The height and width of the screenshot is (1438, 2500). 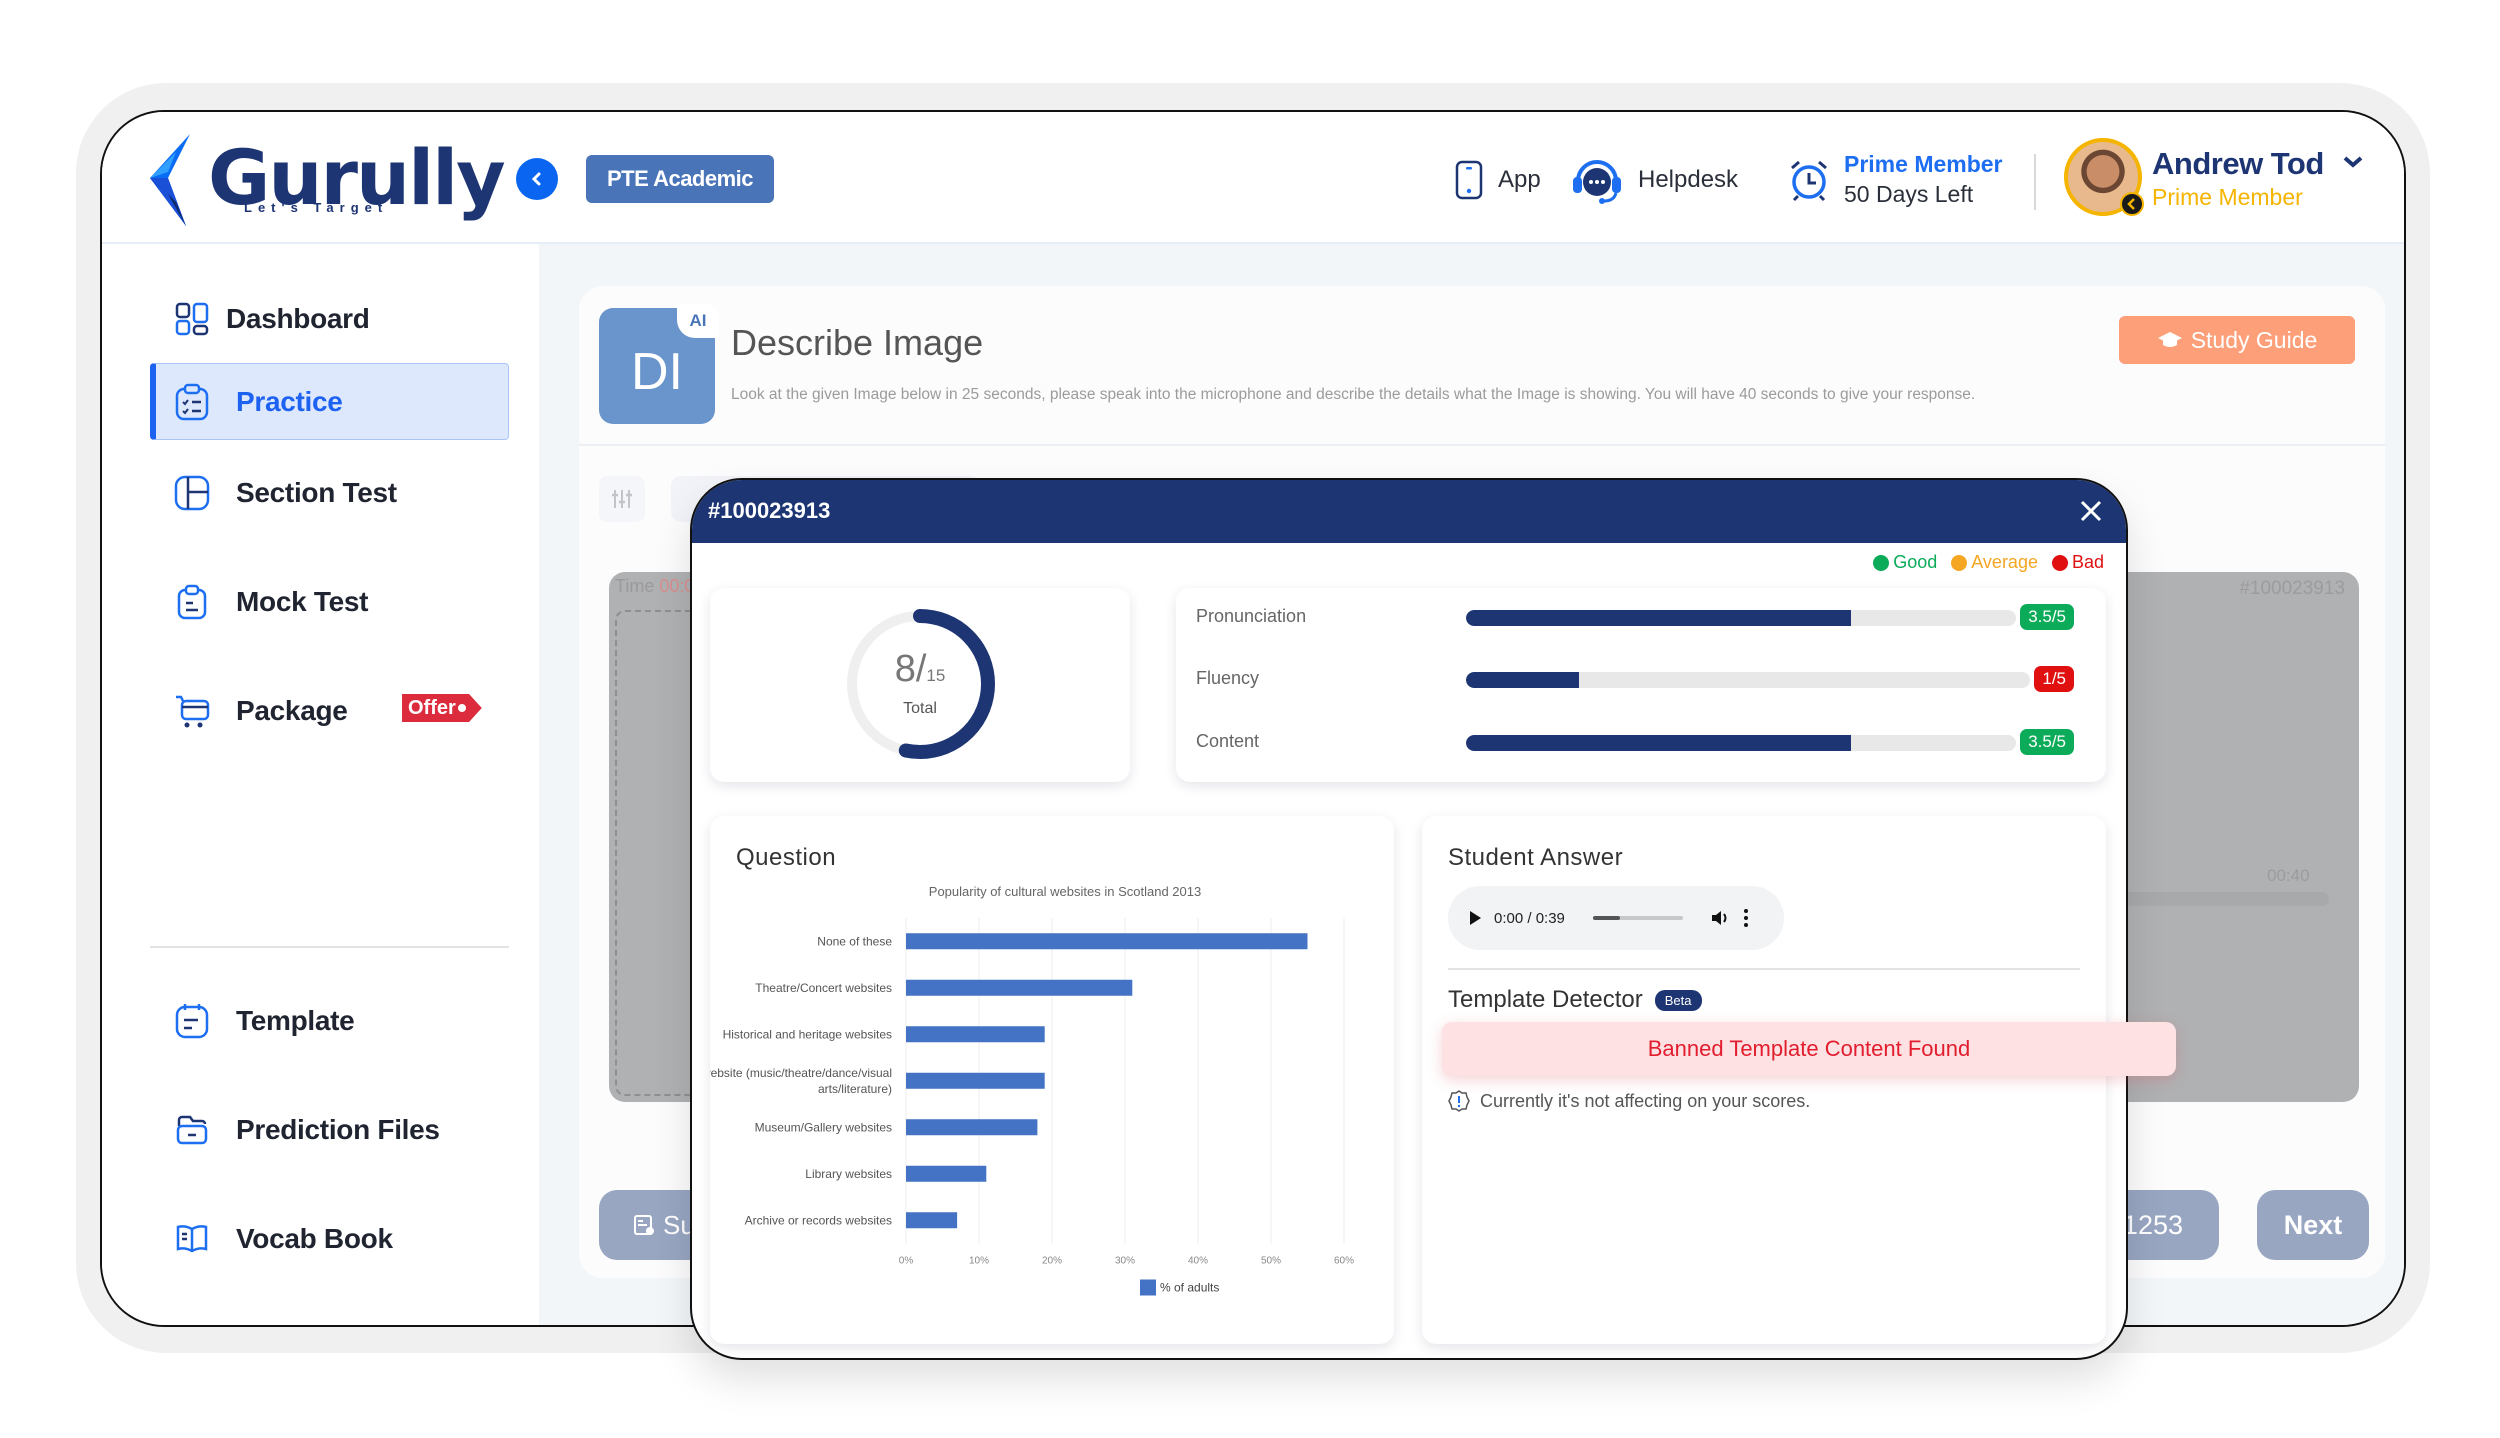 I want to click on score-legend: Good Average Bad, so click(x=1988, y=562).